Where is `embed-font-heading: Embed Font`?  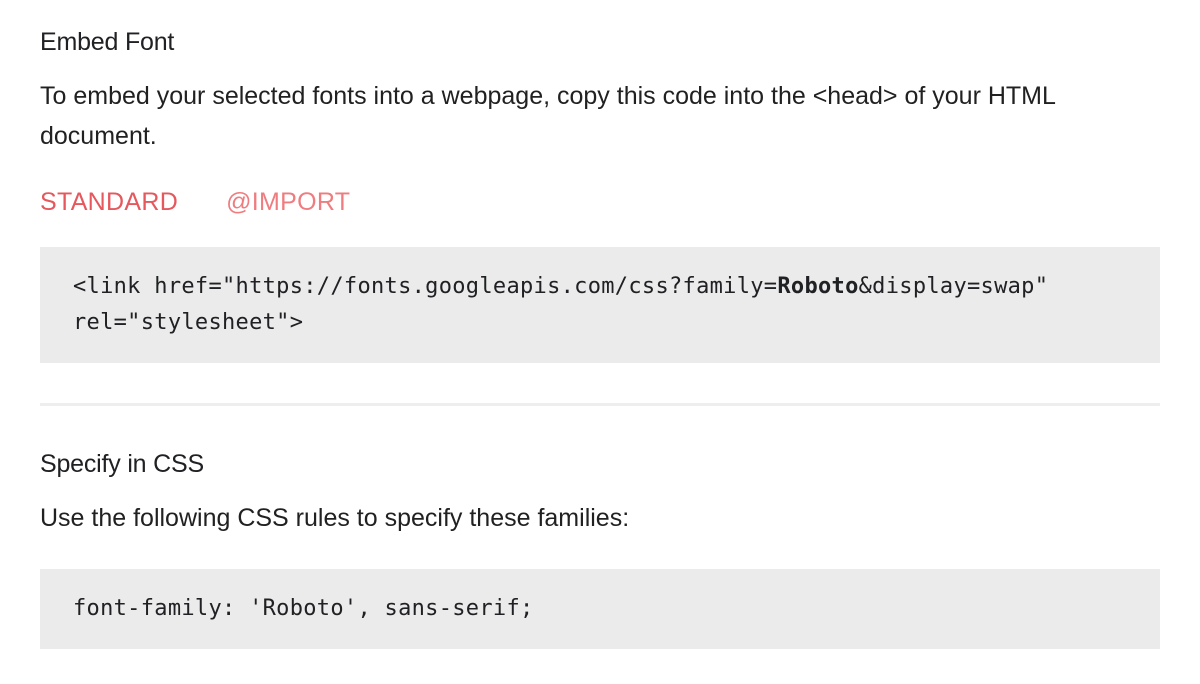
embed-font-heading: Embed Font is located at coordinates (107, 42).